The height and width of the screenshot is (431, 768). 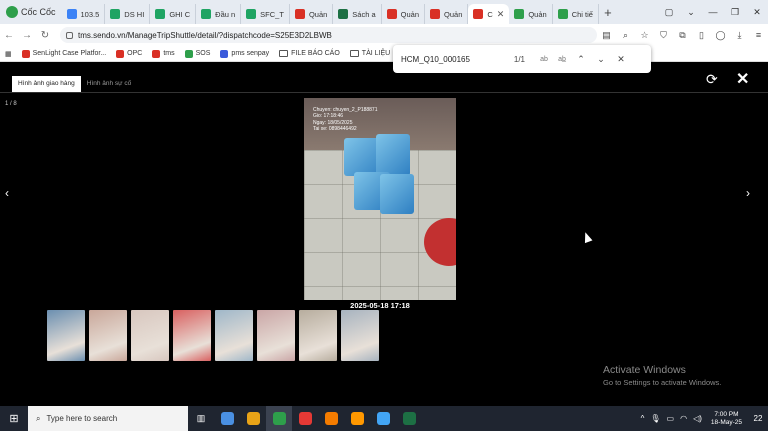 I want to click on sidebar-icon: ▯, so click(x=701, y=35).